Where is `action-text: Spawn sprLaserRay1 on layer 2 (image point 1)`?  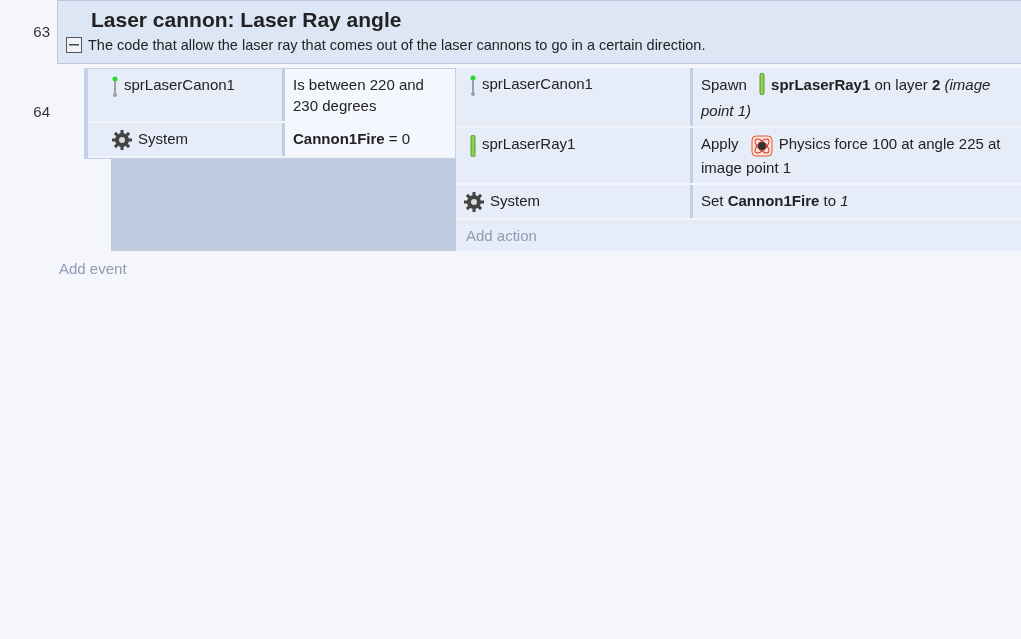
action-text: Spawn sprLaserRay1 on layer 2 (image point 1) is located at coordinates (857, 97).